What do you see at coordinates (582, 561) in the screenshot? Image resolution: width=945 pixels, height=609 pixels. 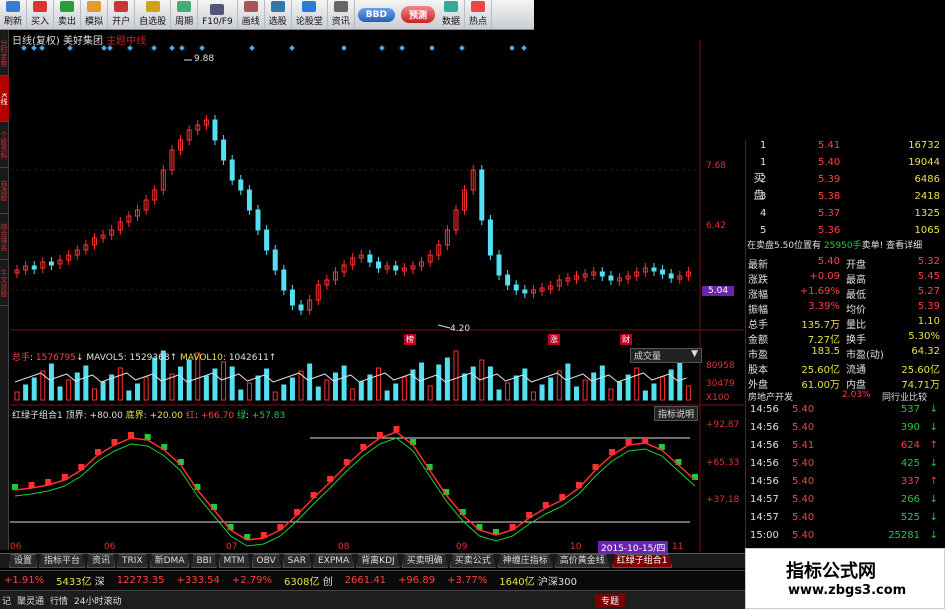 I see `tab-gold-line: 高价黄金线` at bounding box center [582, 561].